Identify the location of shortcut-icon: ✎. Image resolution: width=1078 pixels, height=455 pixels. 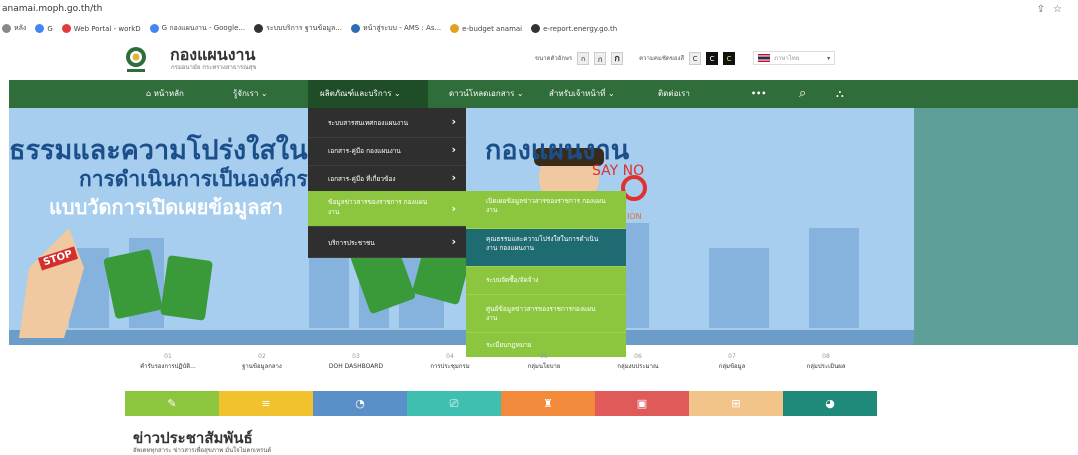
(172, 403).